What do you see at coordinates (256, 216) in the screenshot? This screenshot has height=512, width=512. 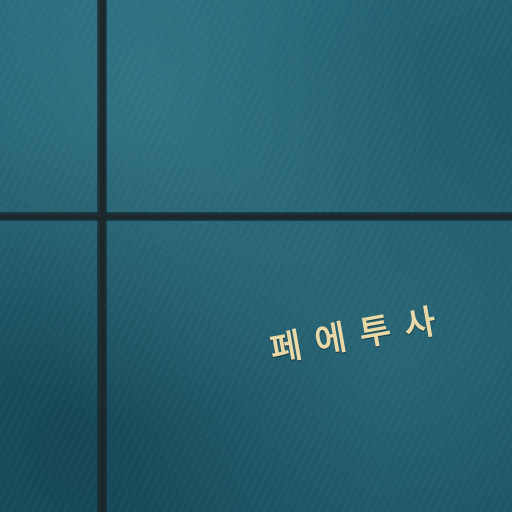 I see `horizontal-seam` at bounding box center [256, 216].